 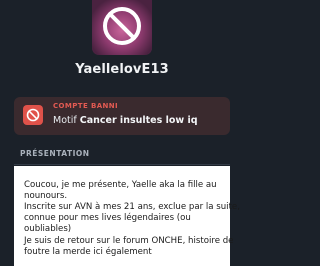 What do you see at coordinates (122, 69) in the screenshot?
I see `profile-username: YaellelovE13` at bounding box center [122, 69].